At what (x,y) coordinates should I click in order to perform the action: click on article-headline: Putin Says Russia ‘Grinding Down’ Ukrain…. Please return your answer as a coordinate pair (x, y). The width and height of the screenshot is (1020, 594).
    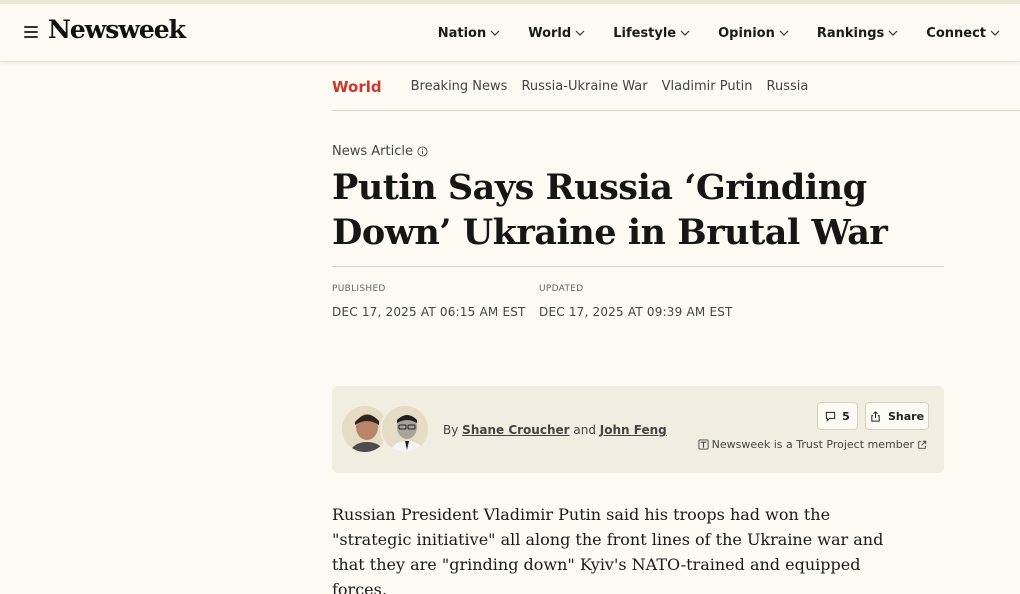
    Looking at the image, I should click on (610, 210).